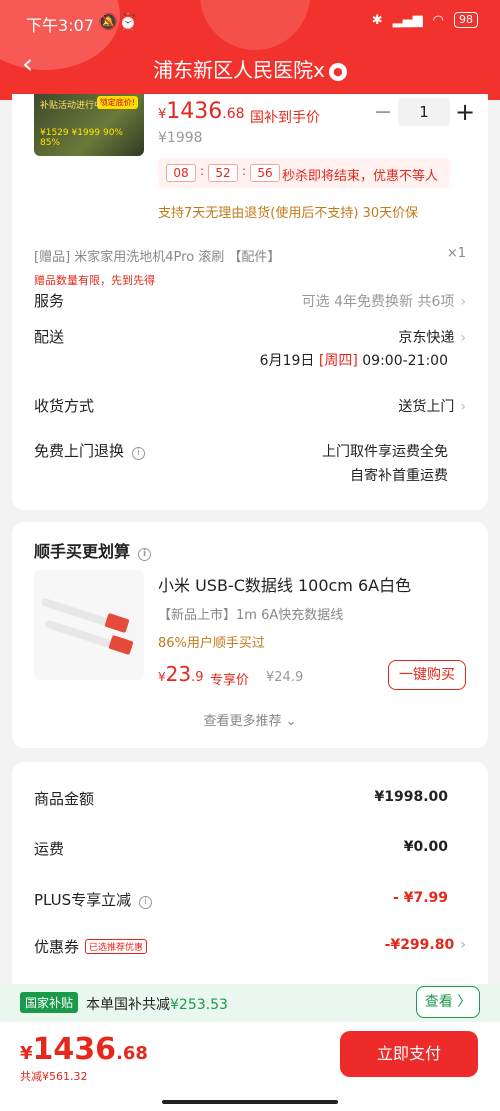 This screenshot has height=1111, width=500. I want to click on quantity-stepper: − 1 +, so click(424, 112).